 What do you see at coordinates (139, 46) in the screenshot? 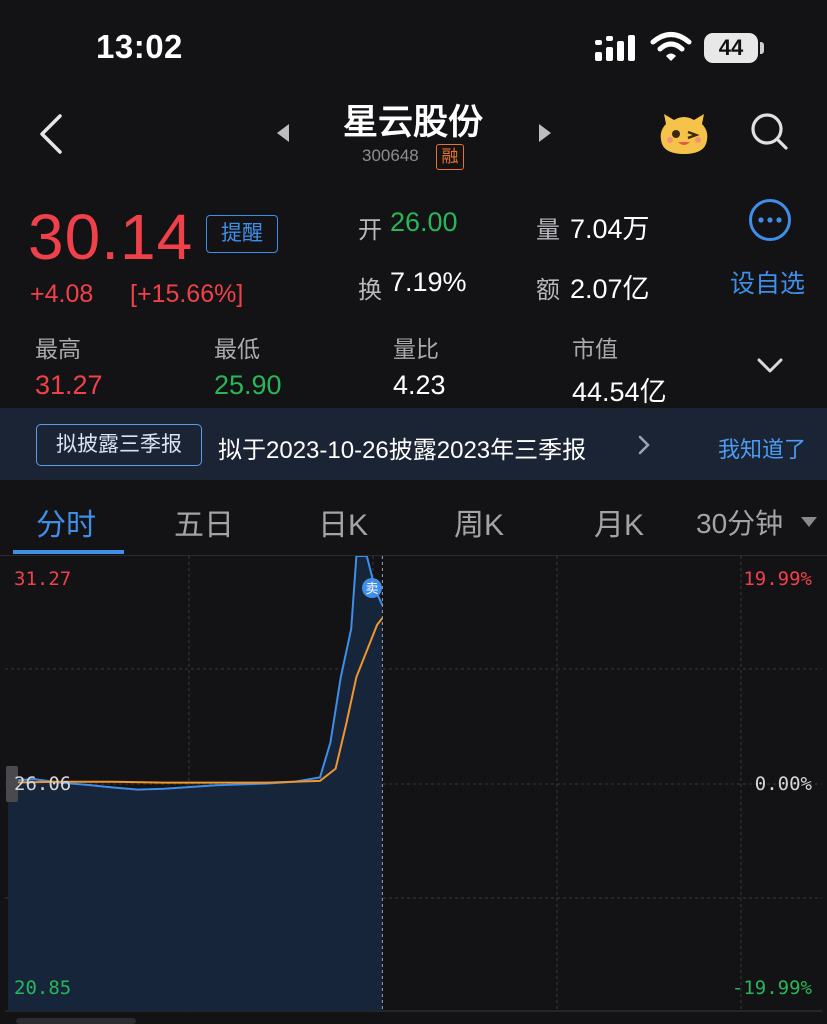
I see `status-time: 13:02` at bounding box center [139, 46].